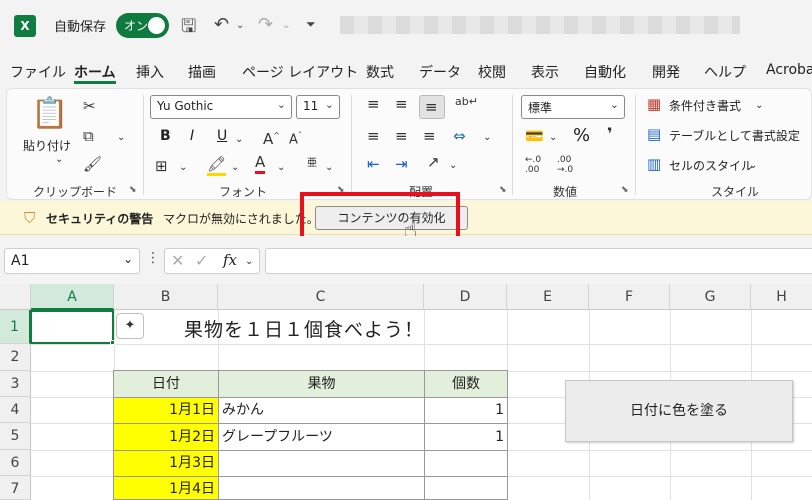 This screenshot has height=500, width=812. What do you see at coordinates (654, 104) in the screenshot?
I see `conditional-formatting-icon: ▦` at bounding box center [654, 104].